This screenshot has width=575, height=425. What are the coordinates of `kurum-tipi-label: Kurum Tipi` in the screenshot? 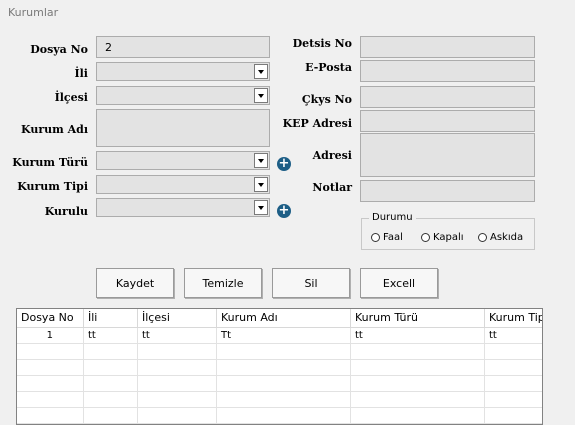 It's located at (52, 186).